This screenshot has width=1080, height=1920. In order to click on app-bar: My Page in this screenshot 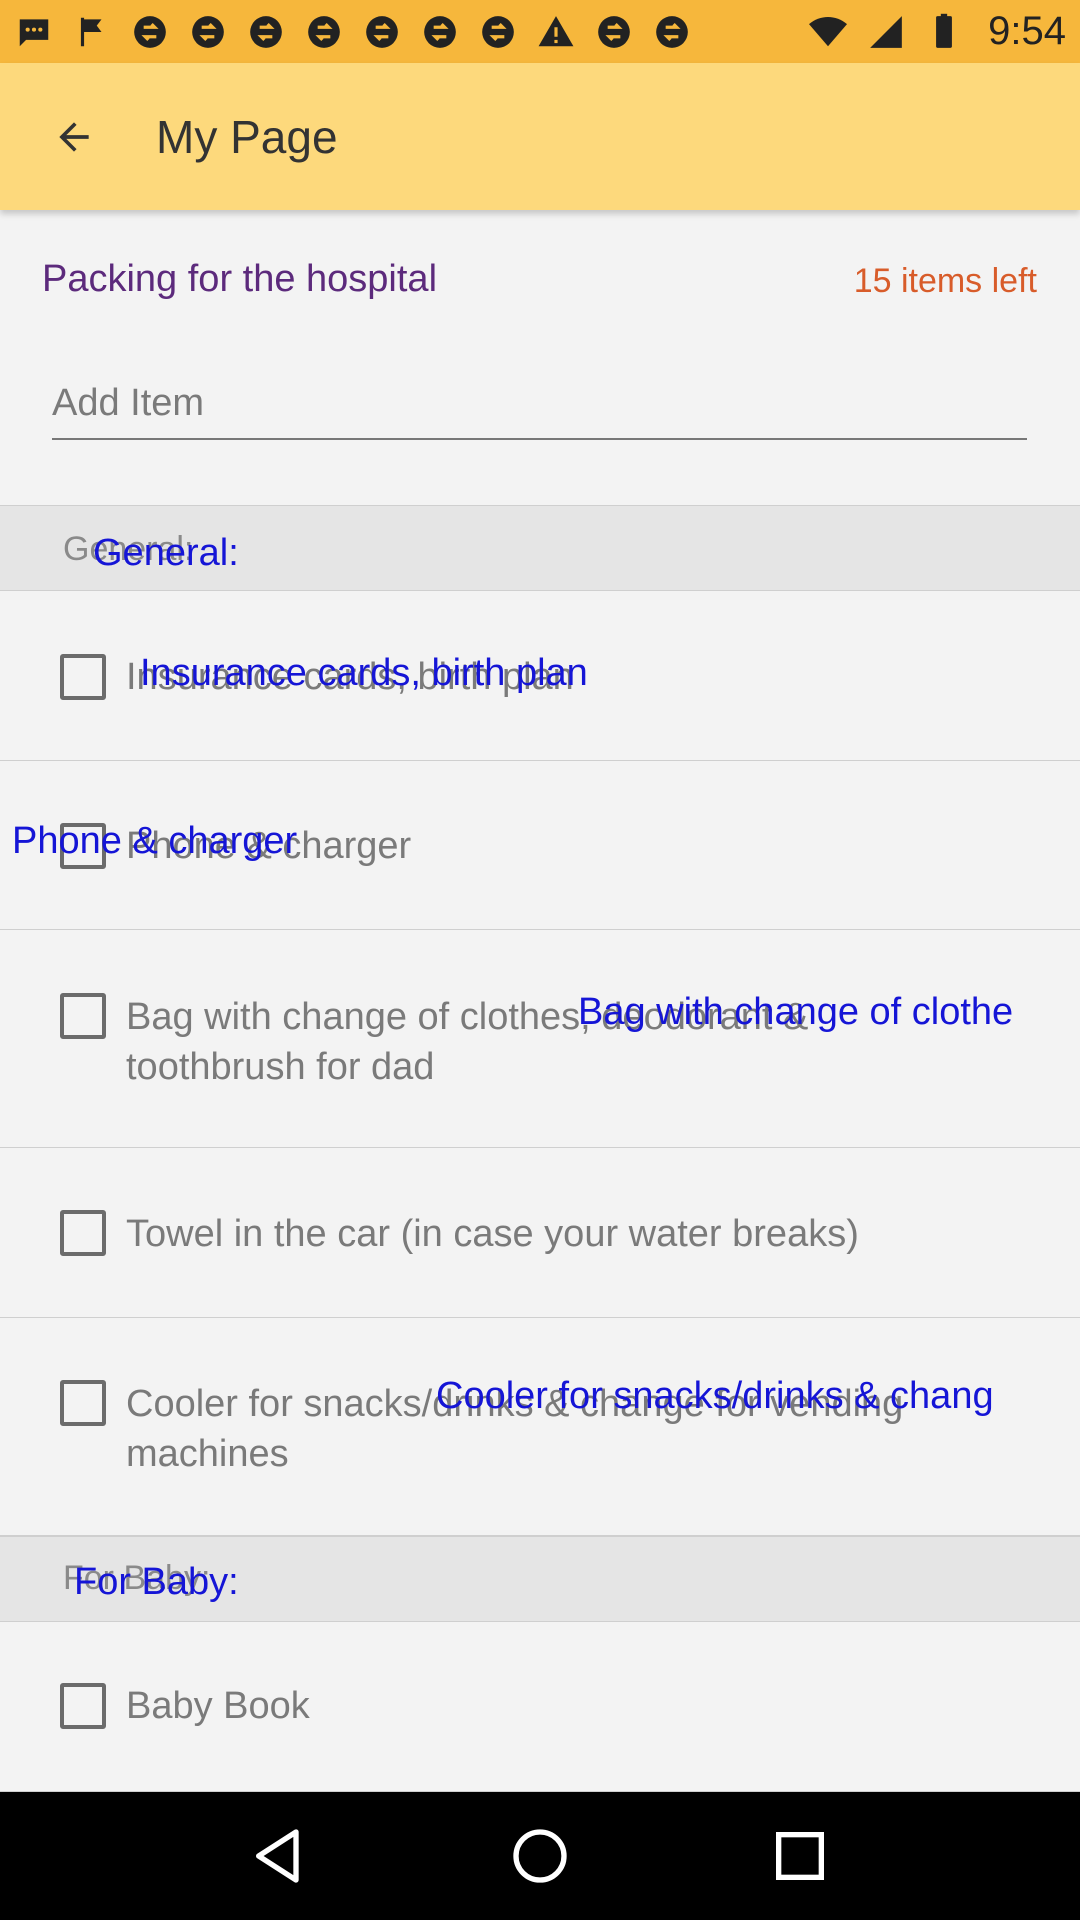, I will do `click(540, 136)`.